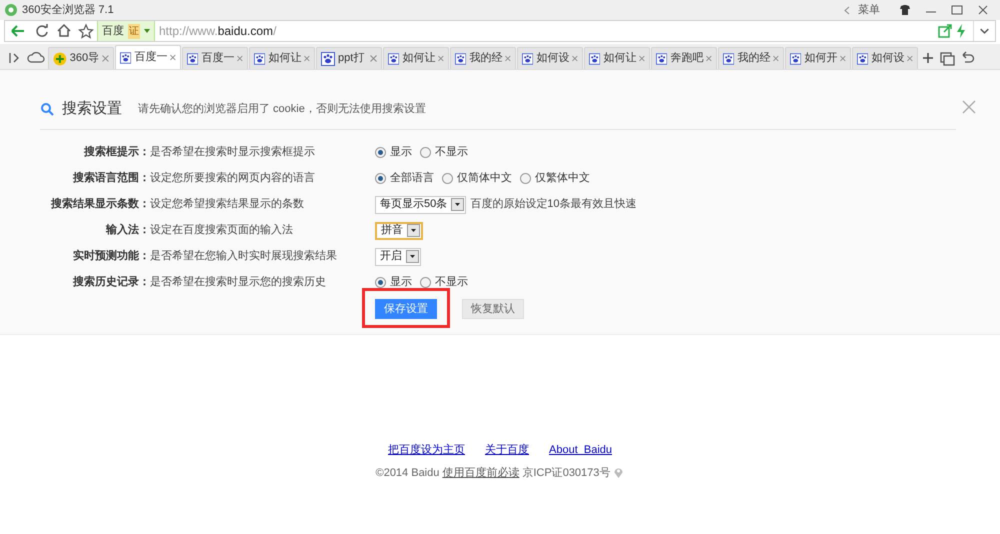  I want to click on terms-link: 使用百度前必读, so click(481, 472).